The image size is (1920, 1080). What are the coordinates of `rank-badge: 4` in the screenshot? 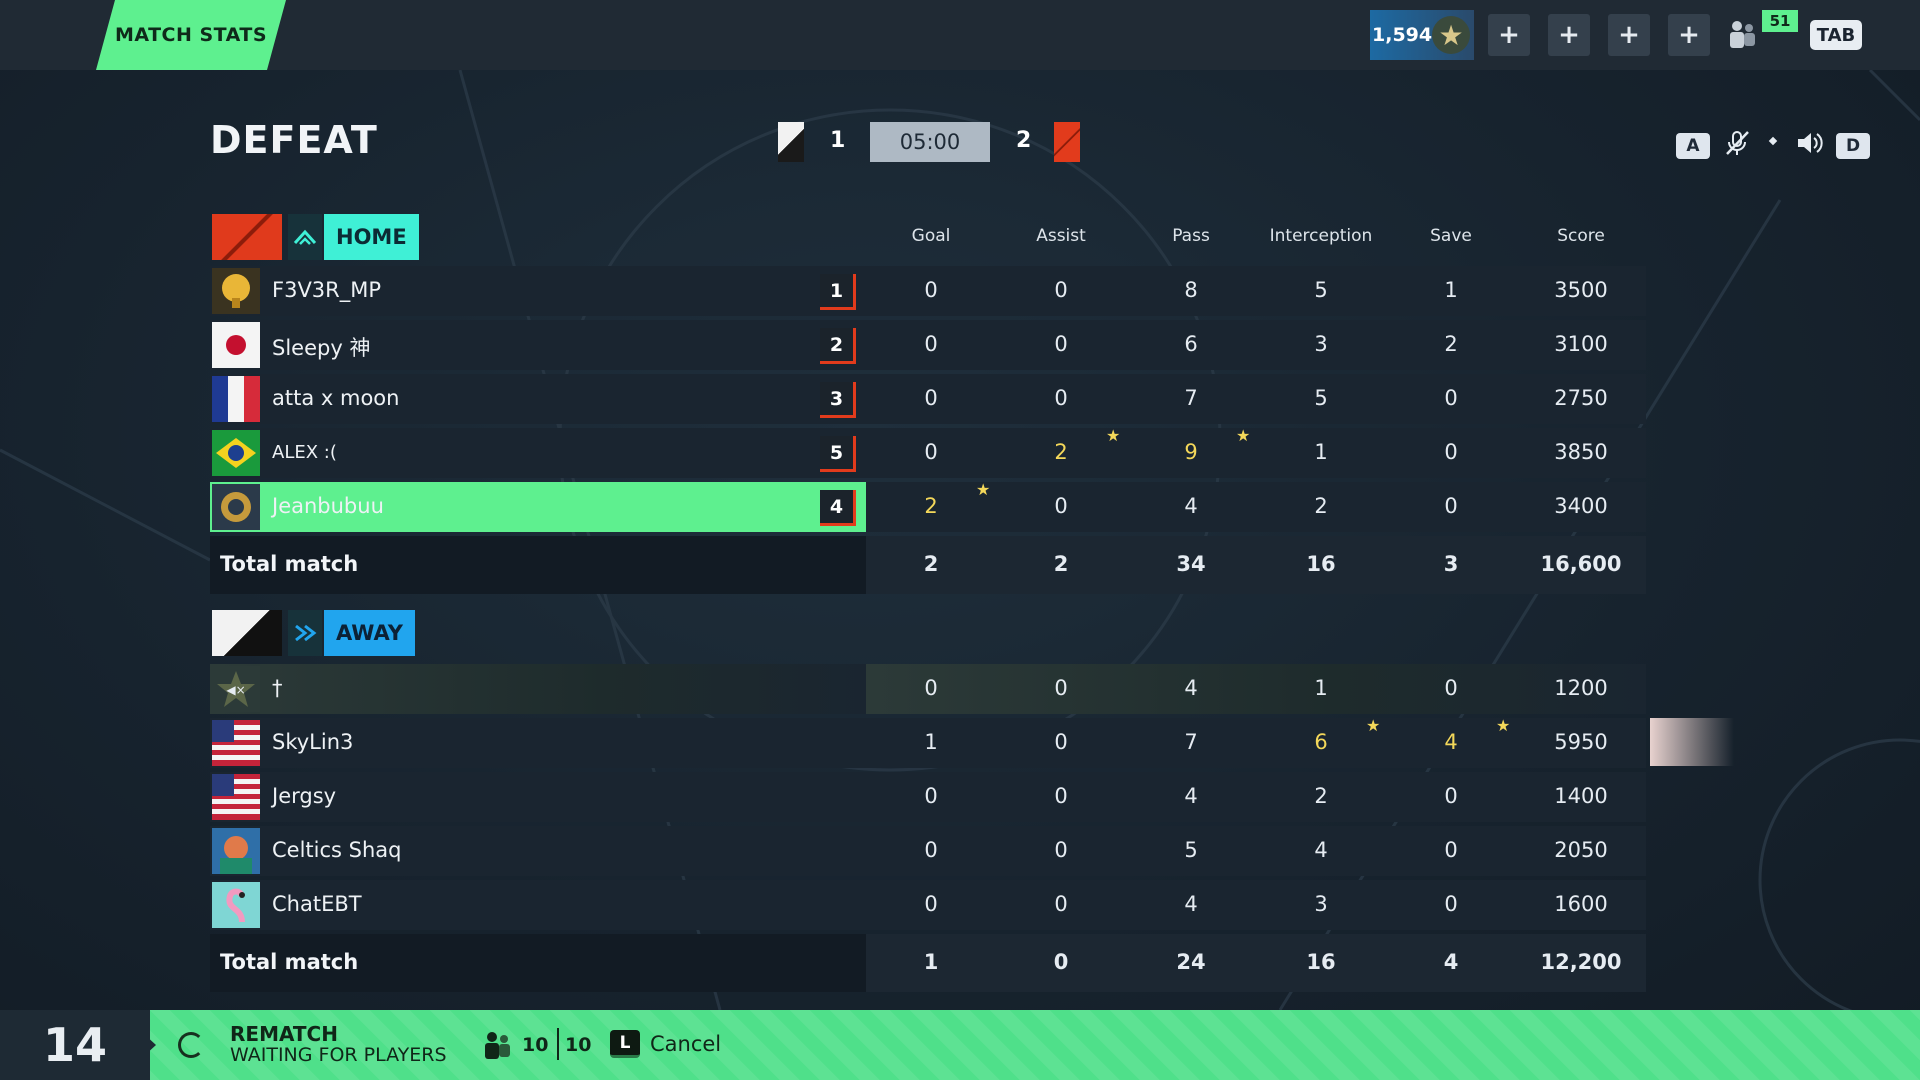 It's located at (838, 508).